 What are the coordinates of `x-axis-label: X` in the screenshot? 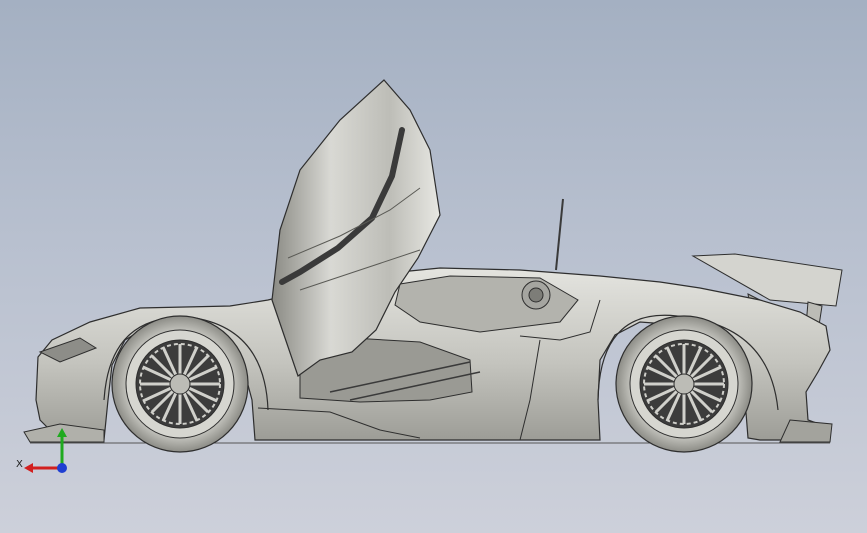 It's located at (19, 464).